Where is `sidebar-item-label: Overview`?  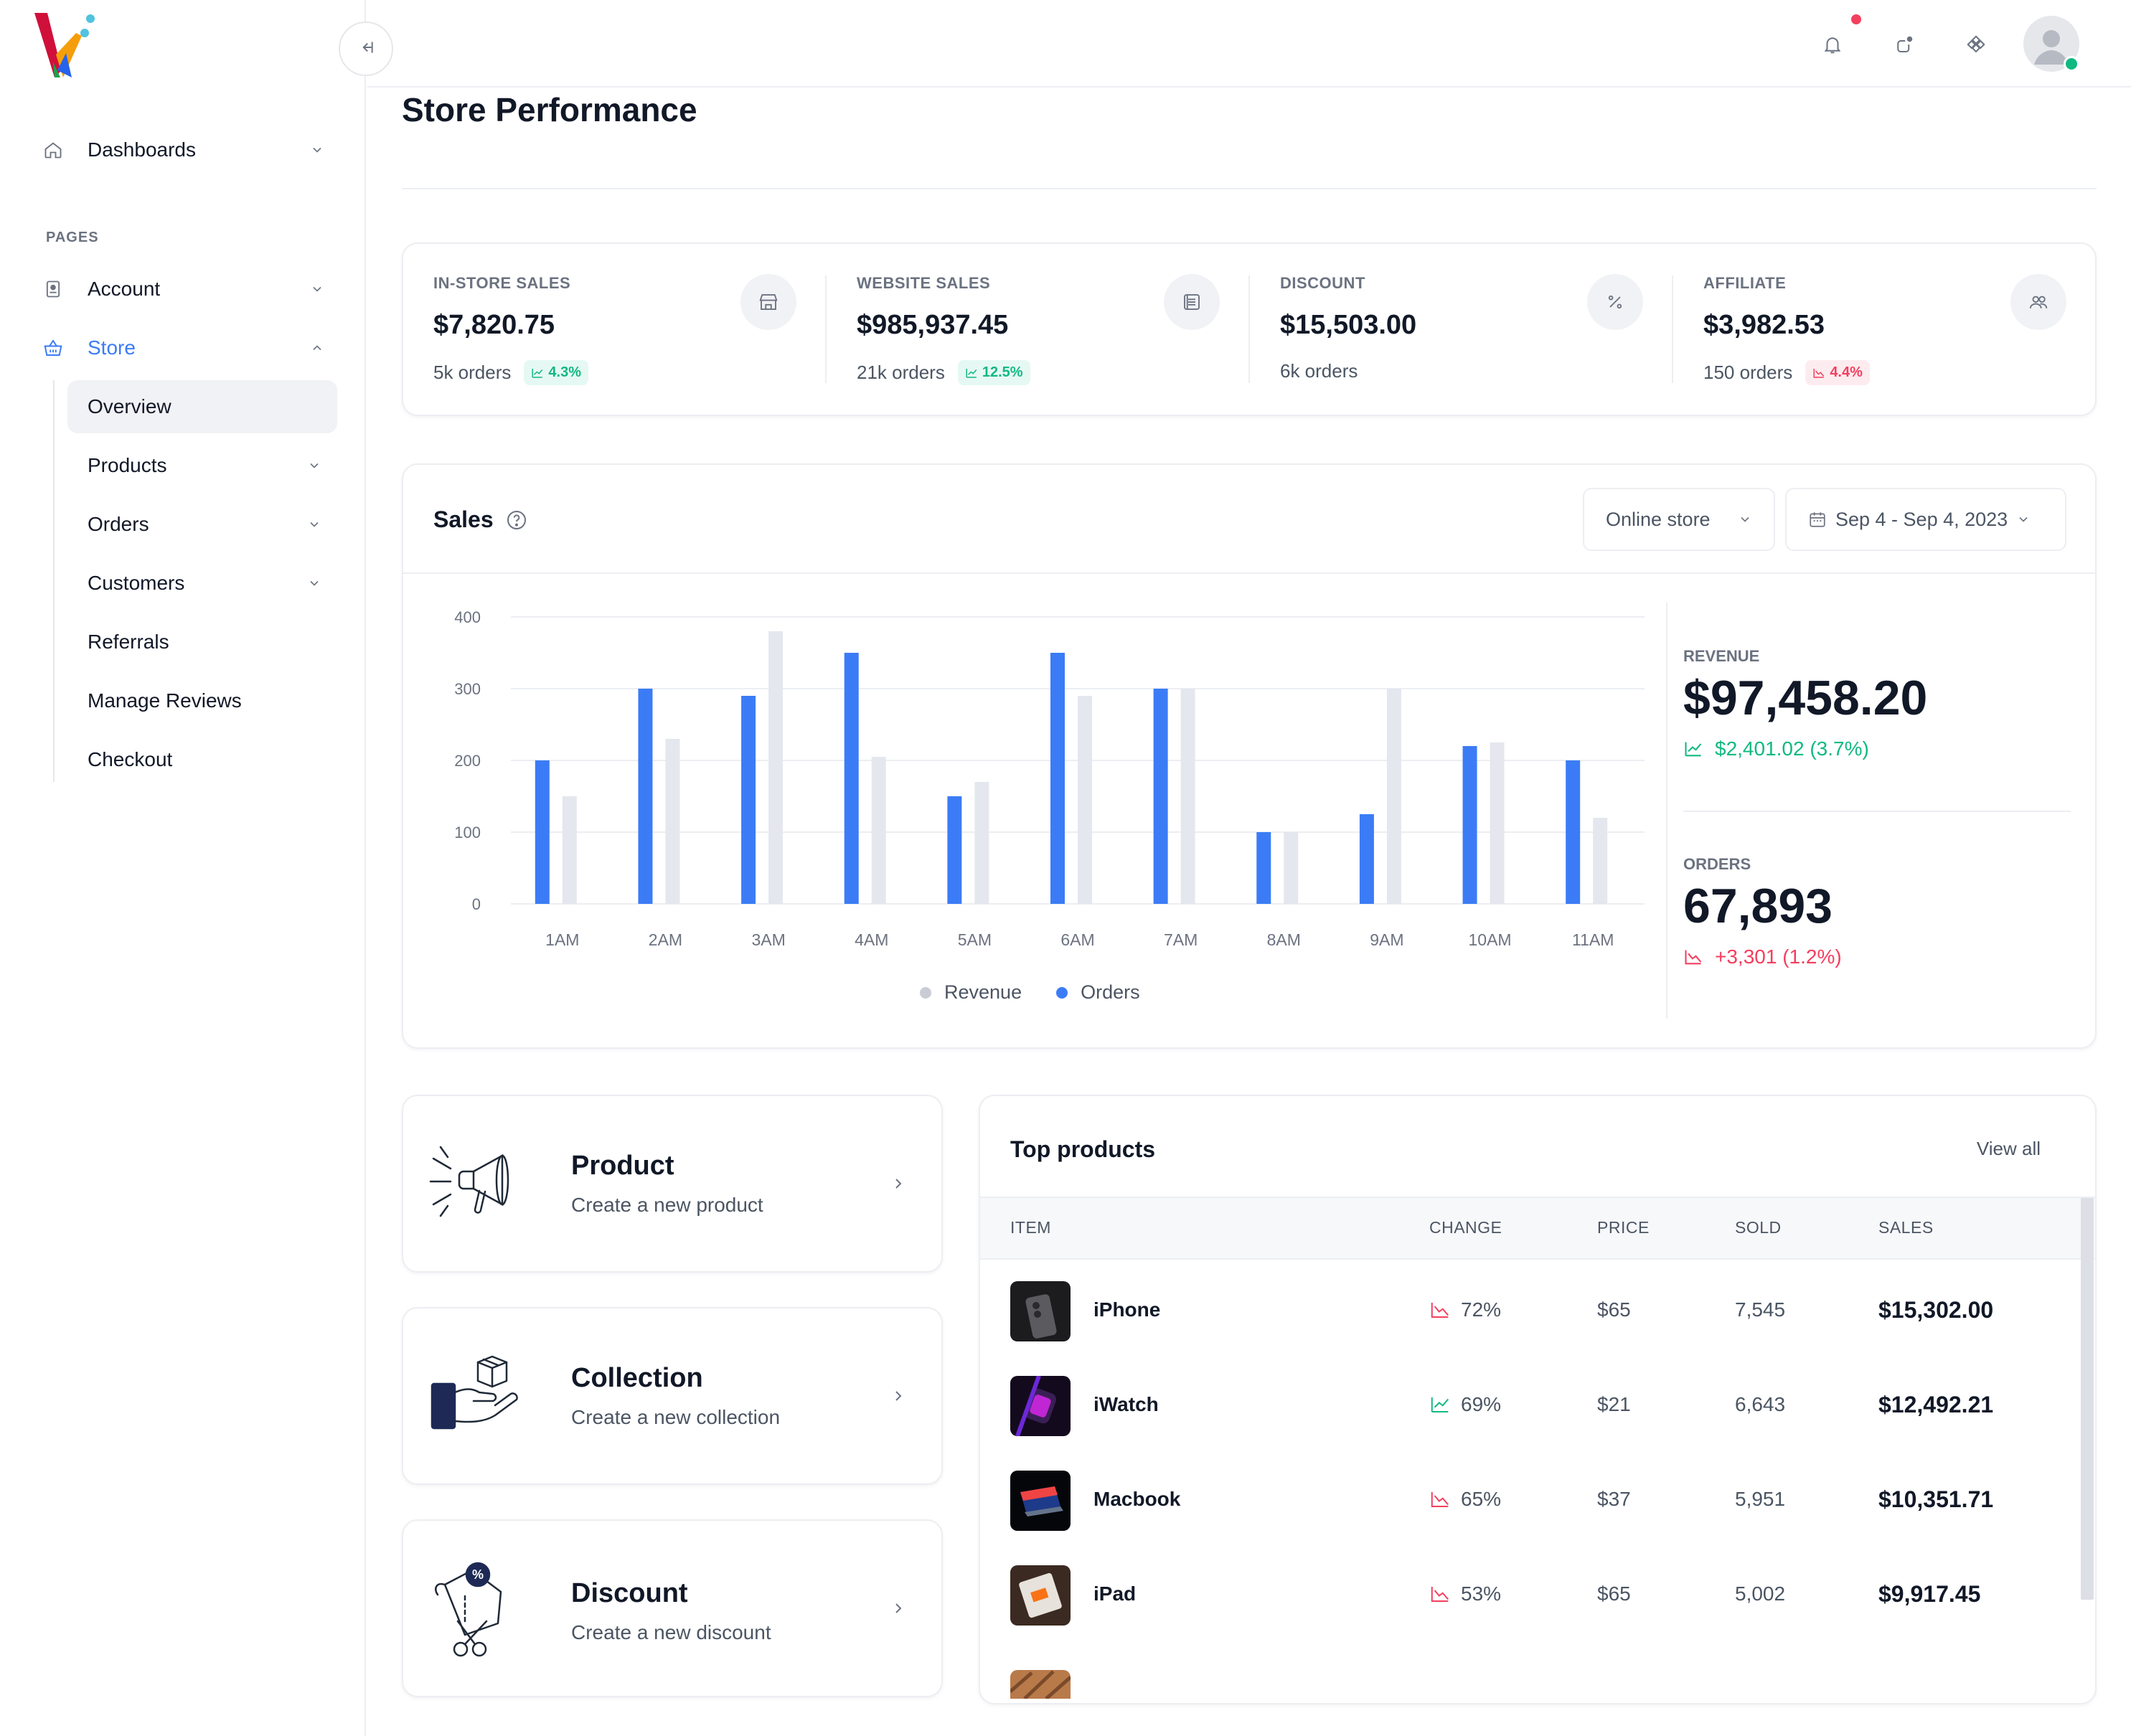
sidebar-item-label: Overview is located at coordinates (129, 406).